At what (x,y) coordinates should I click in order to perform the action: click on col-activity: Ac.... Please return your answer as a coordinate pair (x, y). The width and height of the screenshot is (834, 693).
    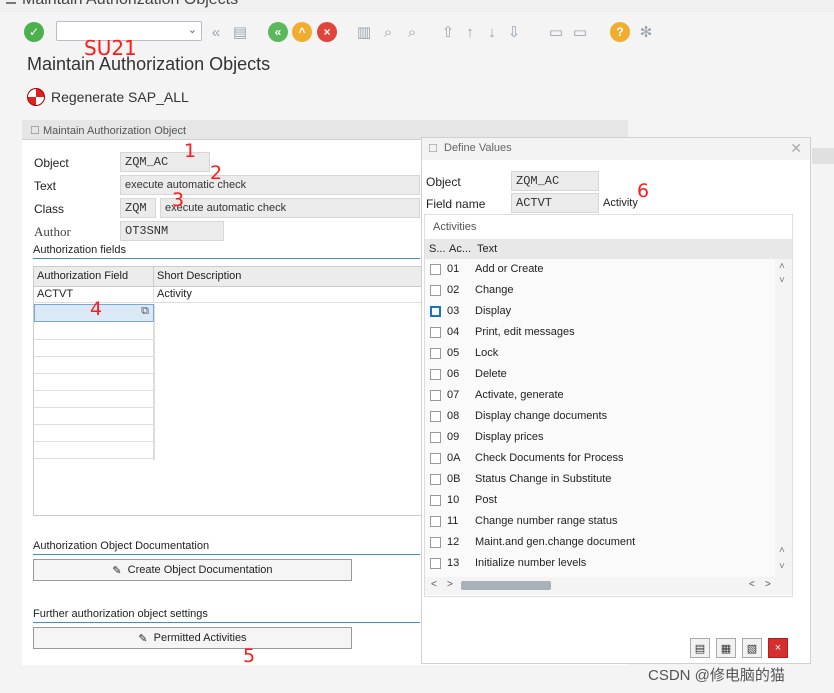
    Looking at the image, I should click on (460, 249).